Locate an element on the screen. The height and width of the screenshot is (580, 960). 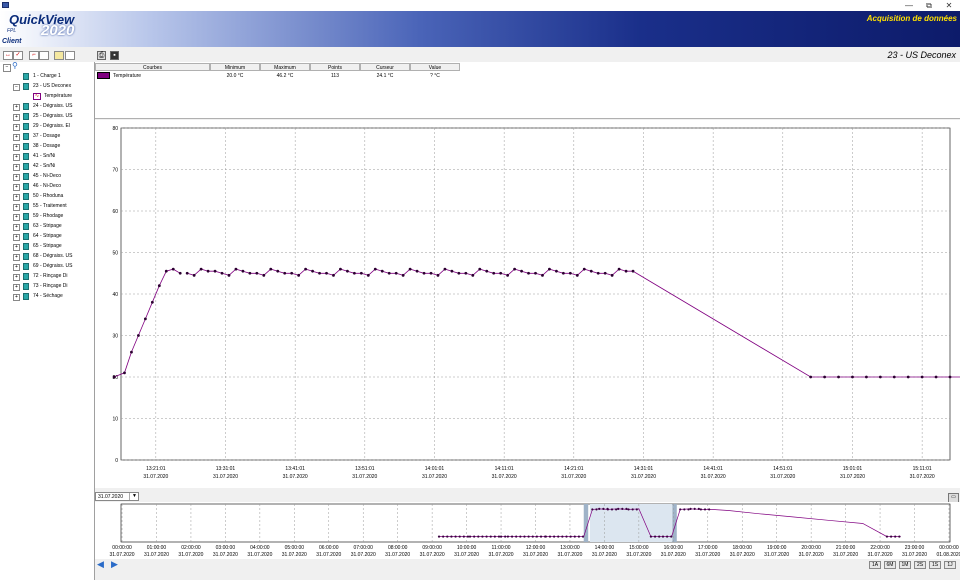
tree-item: +74 - Séchage is located at coordinates (47, 297).